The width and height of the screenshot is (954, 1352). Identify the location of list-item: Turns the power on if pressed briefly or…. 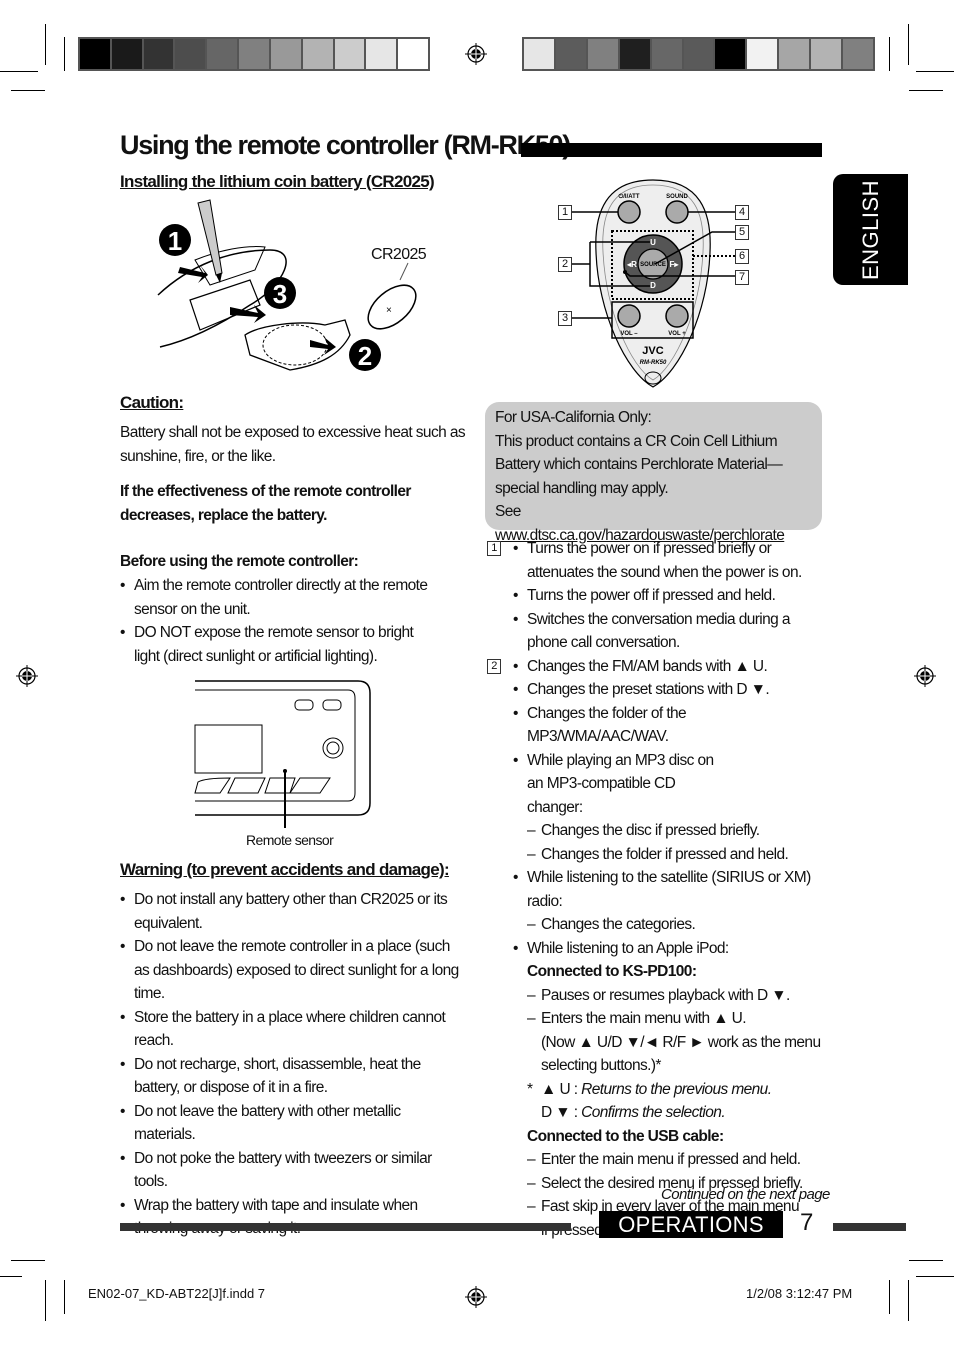
(667, 560).